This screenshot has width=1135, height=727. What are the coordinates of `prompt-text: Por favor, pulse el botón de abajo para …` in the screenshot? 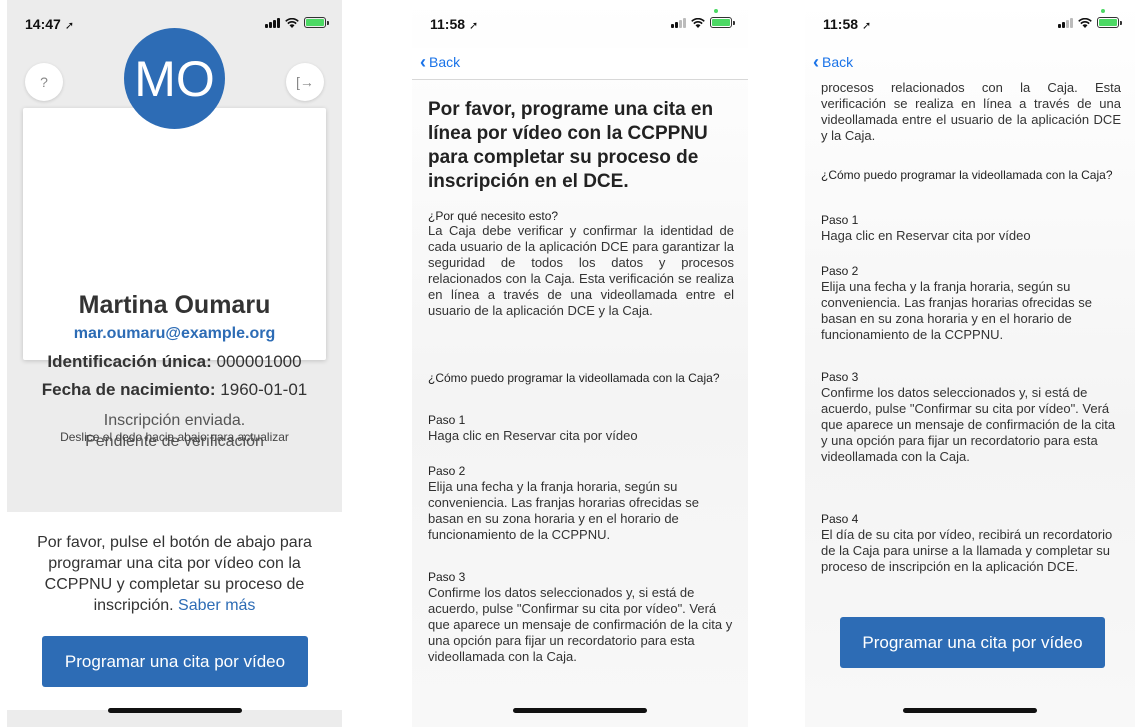 It's located at (174, 574).